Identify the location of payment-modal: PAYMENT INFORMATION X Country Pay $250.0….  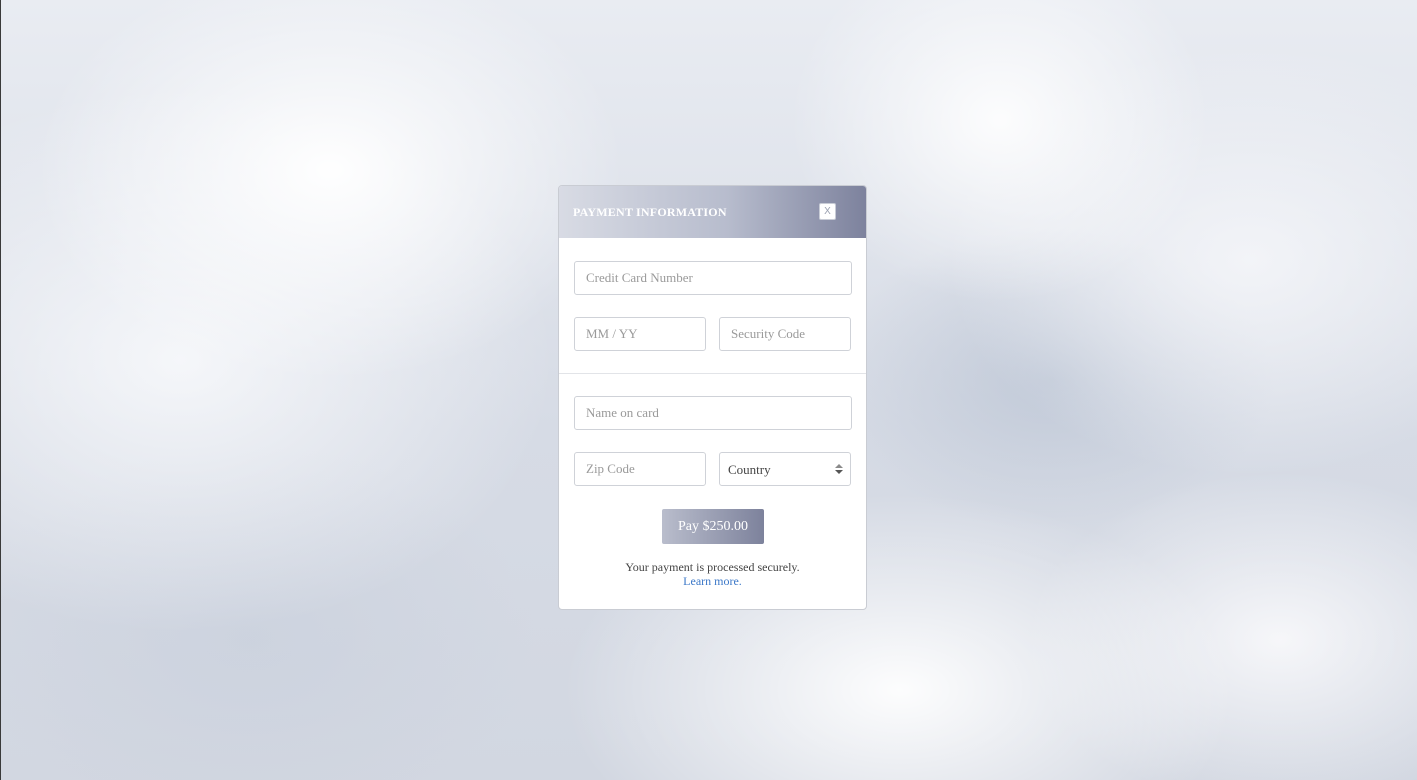
(712, 397).